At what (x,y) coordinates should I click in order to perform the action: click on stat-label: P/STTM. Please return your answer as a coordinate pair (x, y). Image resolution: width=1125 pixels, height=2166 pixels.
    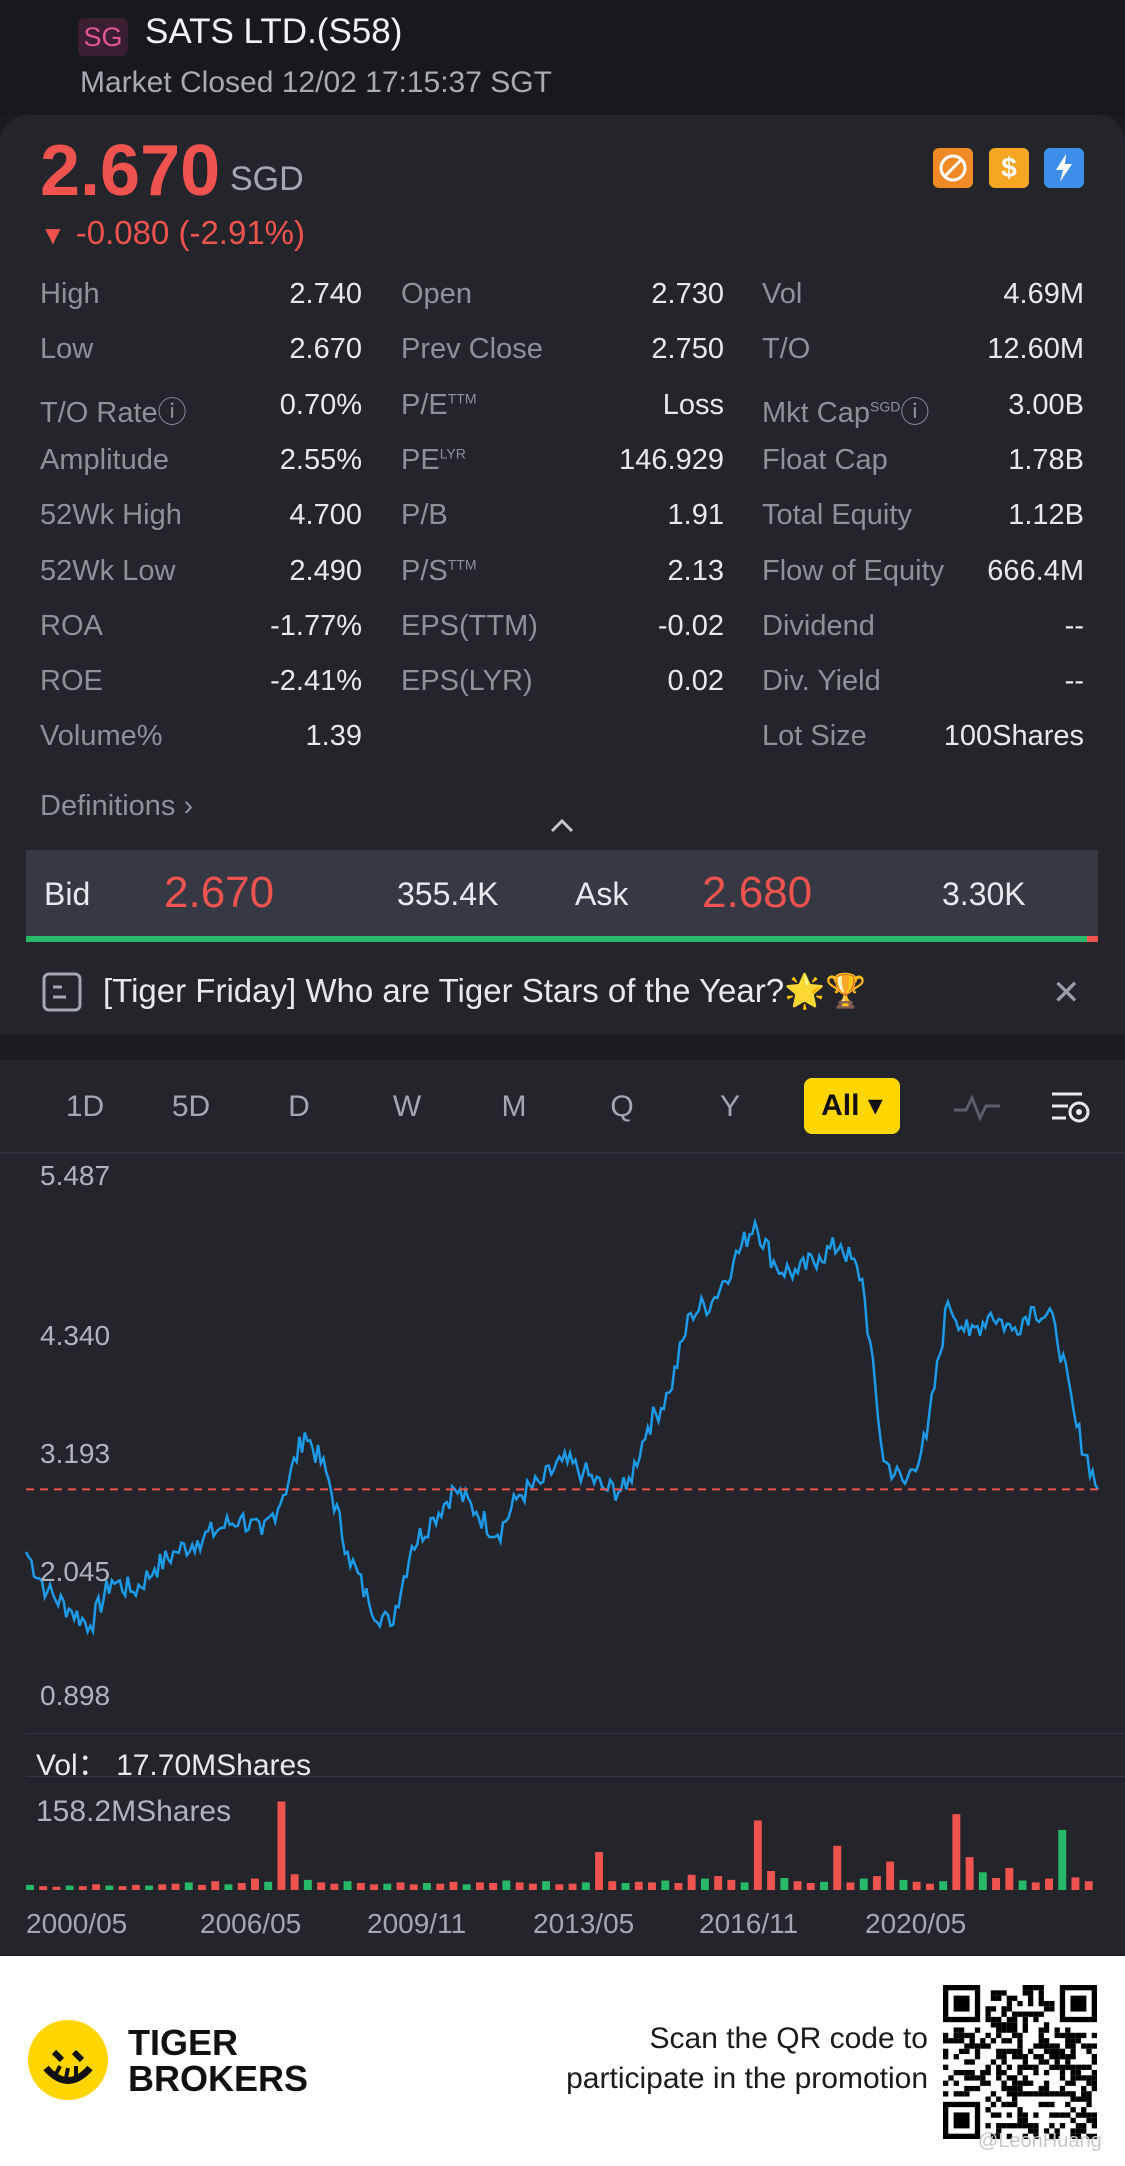
    Looking at the image, I should click on (439, 571).